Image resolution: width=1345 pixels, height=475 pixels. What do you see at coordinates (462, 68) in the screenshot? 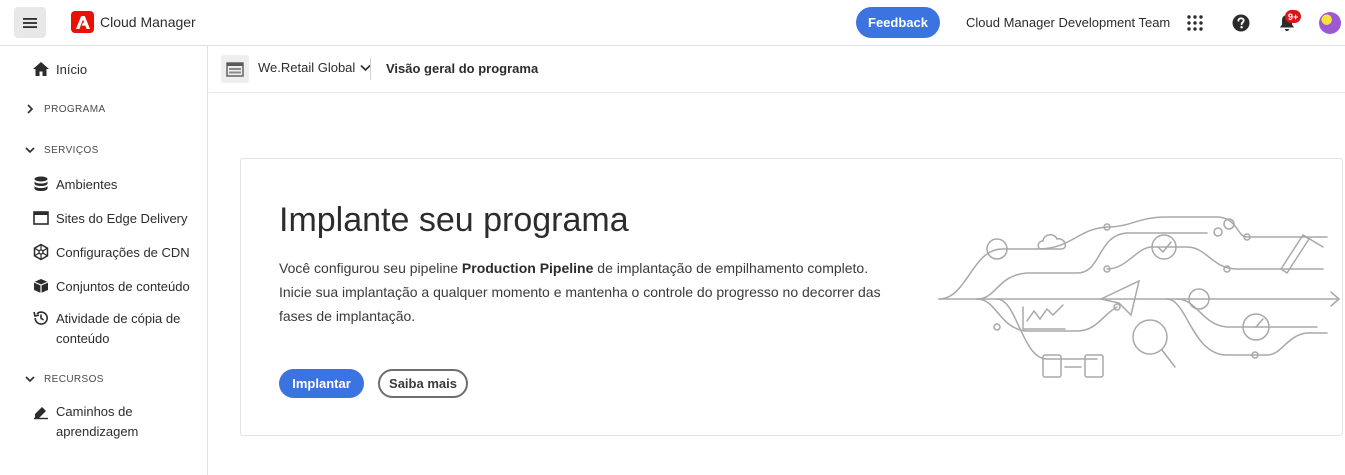
I see `page-title: Visão geral do programa` at bounding box center [462, 68].